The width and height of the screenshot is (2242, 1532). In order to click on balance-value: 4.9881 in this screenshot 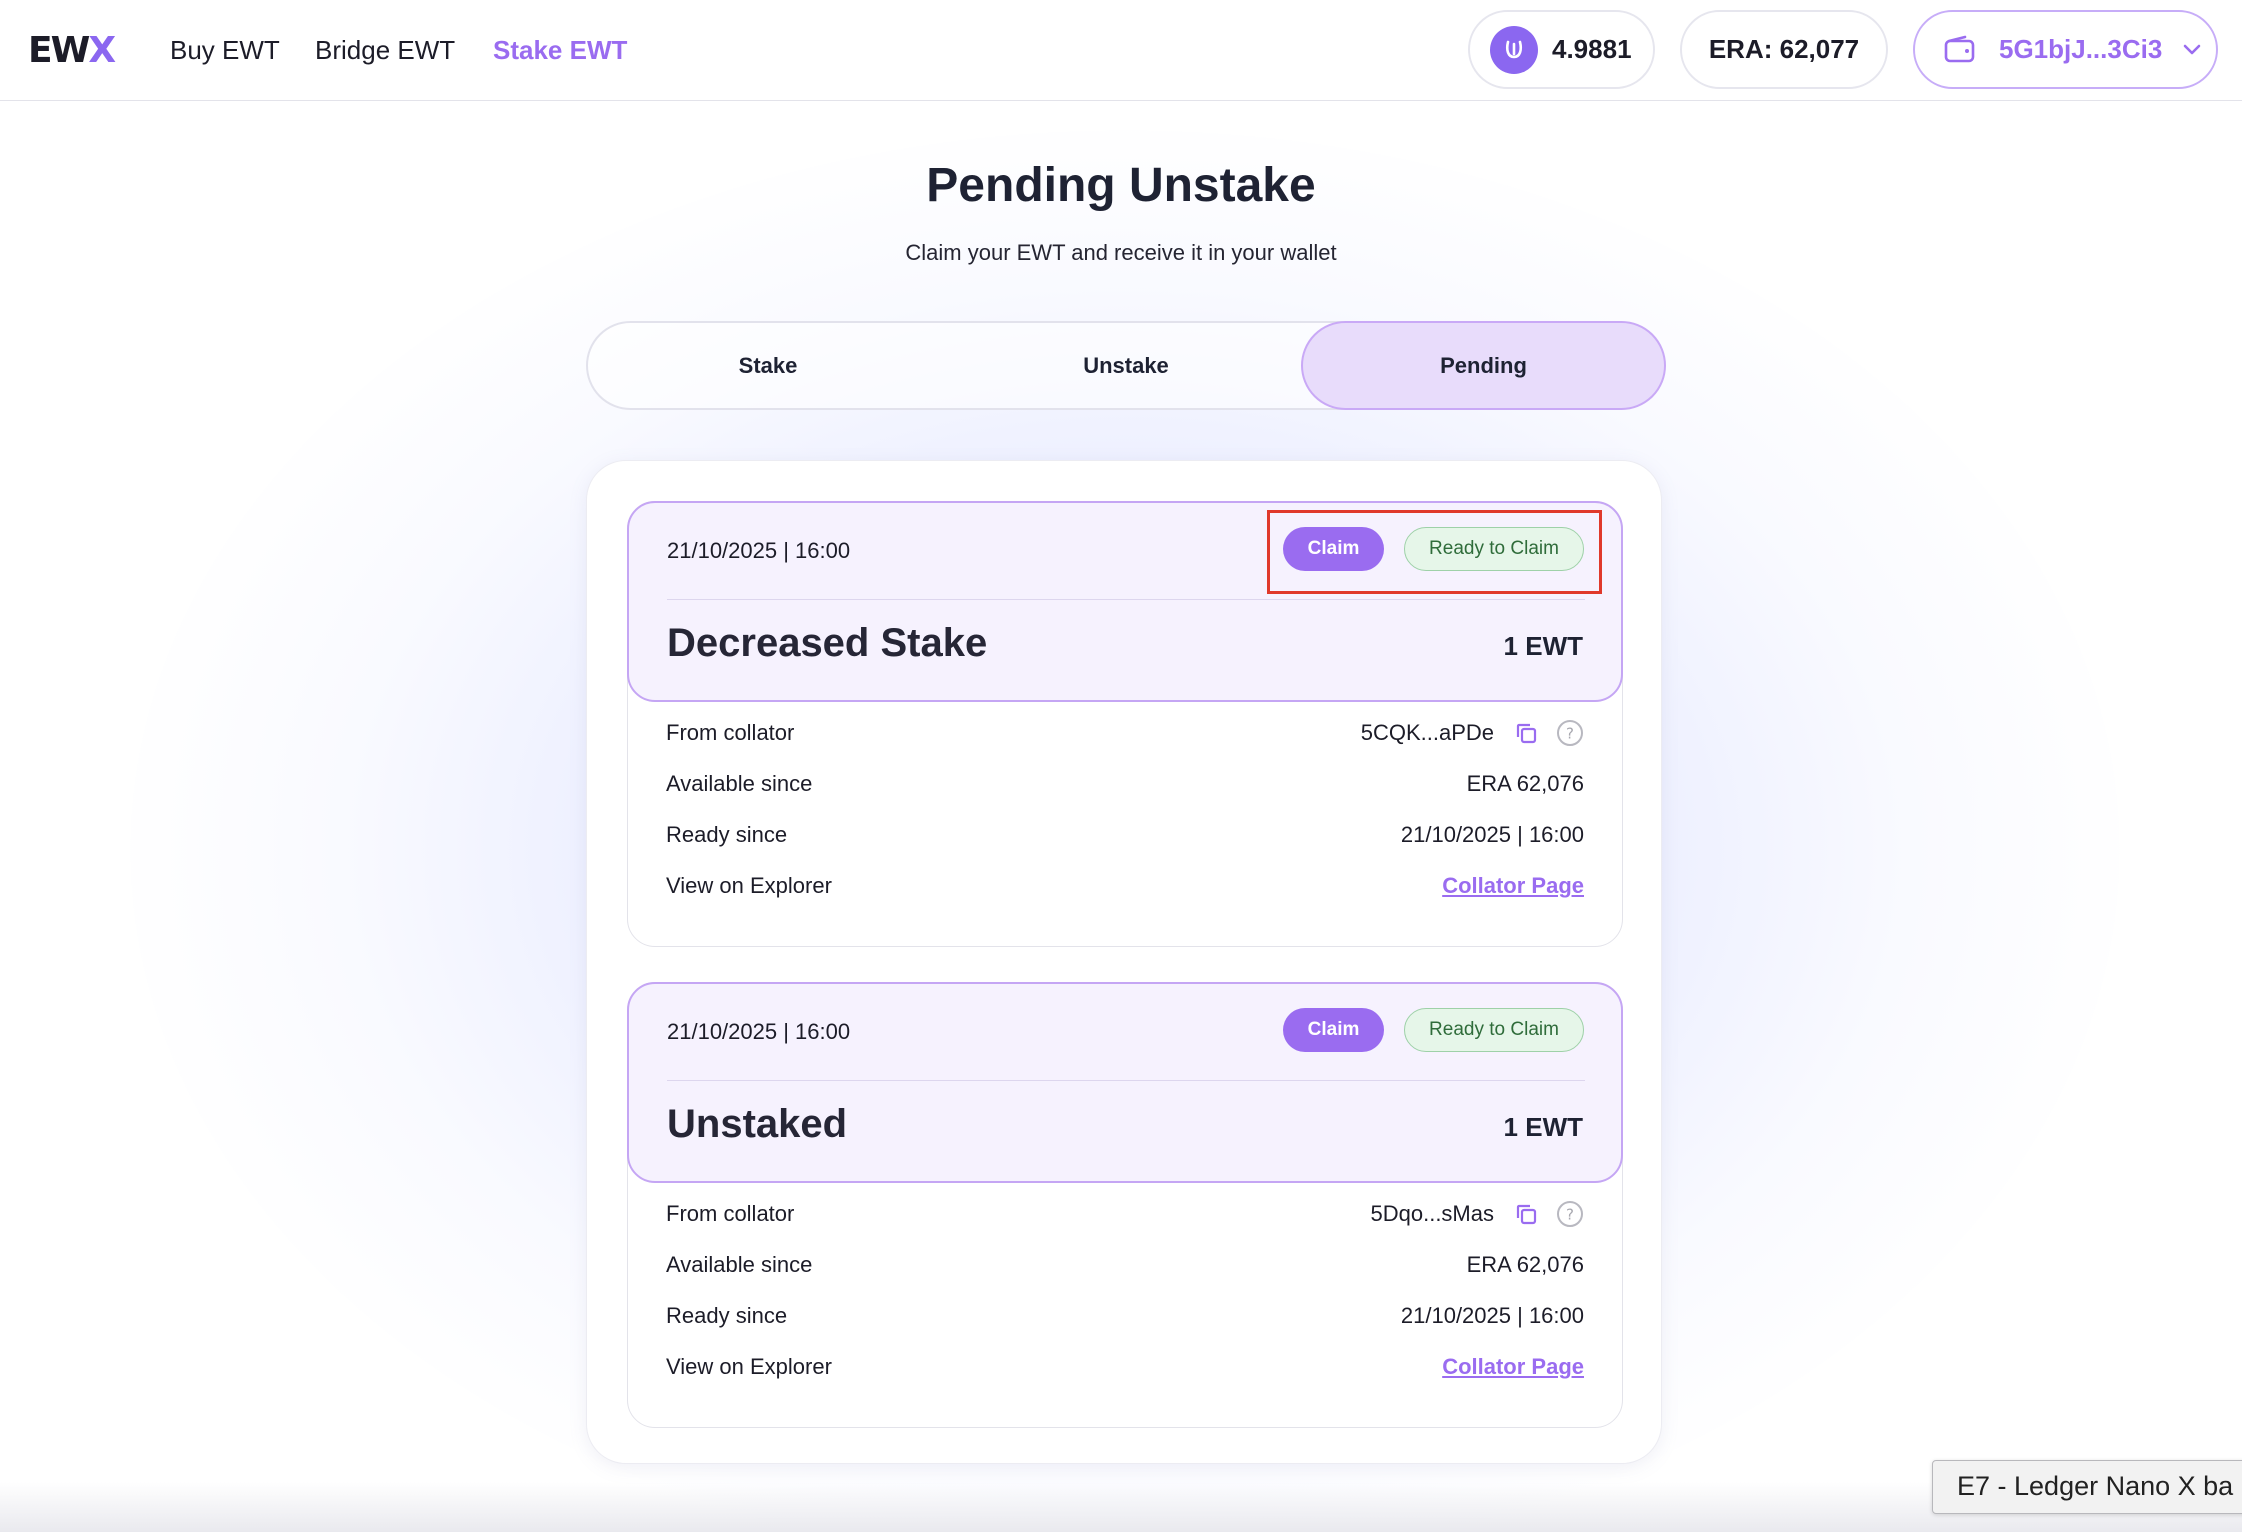, I will do `click(1592, 49)`.